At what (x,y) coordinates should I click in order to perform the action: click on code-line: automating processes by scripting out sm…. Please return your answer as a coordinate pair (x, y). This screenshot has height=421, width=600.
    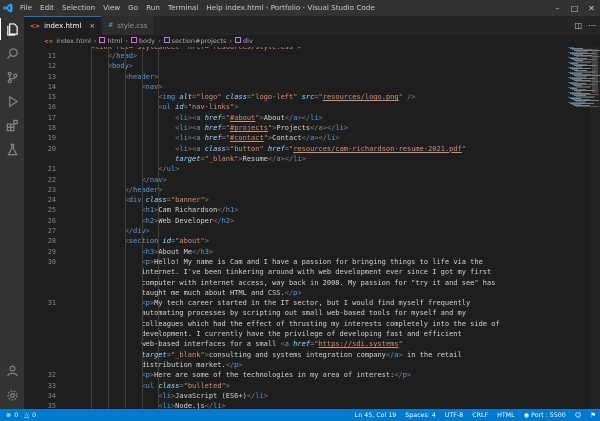
    Looking at the image, I should click on (308, 313).